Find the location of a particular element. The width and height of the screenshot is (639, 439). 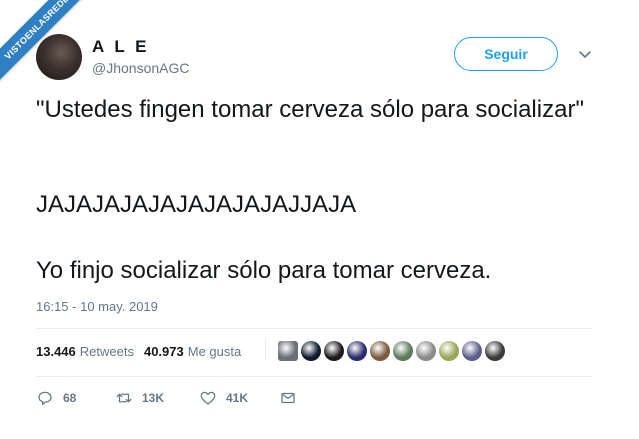

action-bar: 68 13K 41K is located at coordinates (166, 398).